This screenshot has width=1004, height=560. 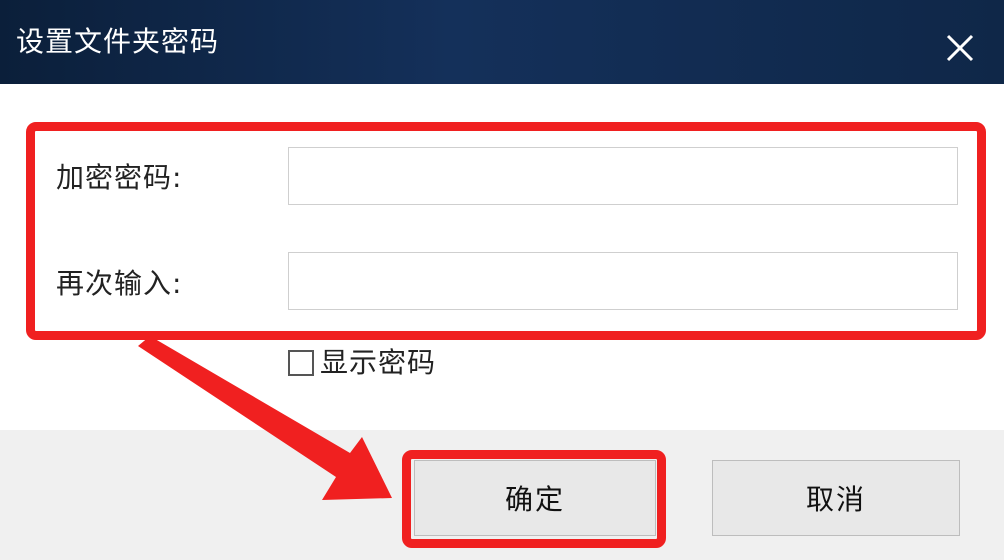 What do you see at coordinates (623, 176) in the screenshot?
I see `password-input` at bounding box center [623, 176].